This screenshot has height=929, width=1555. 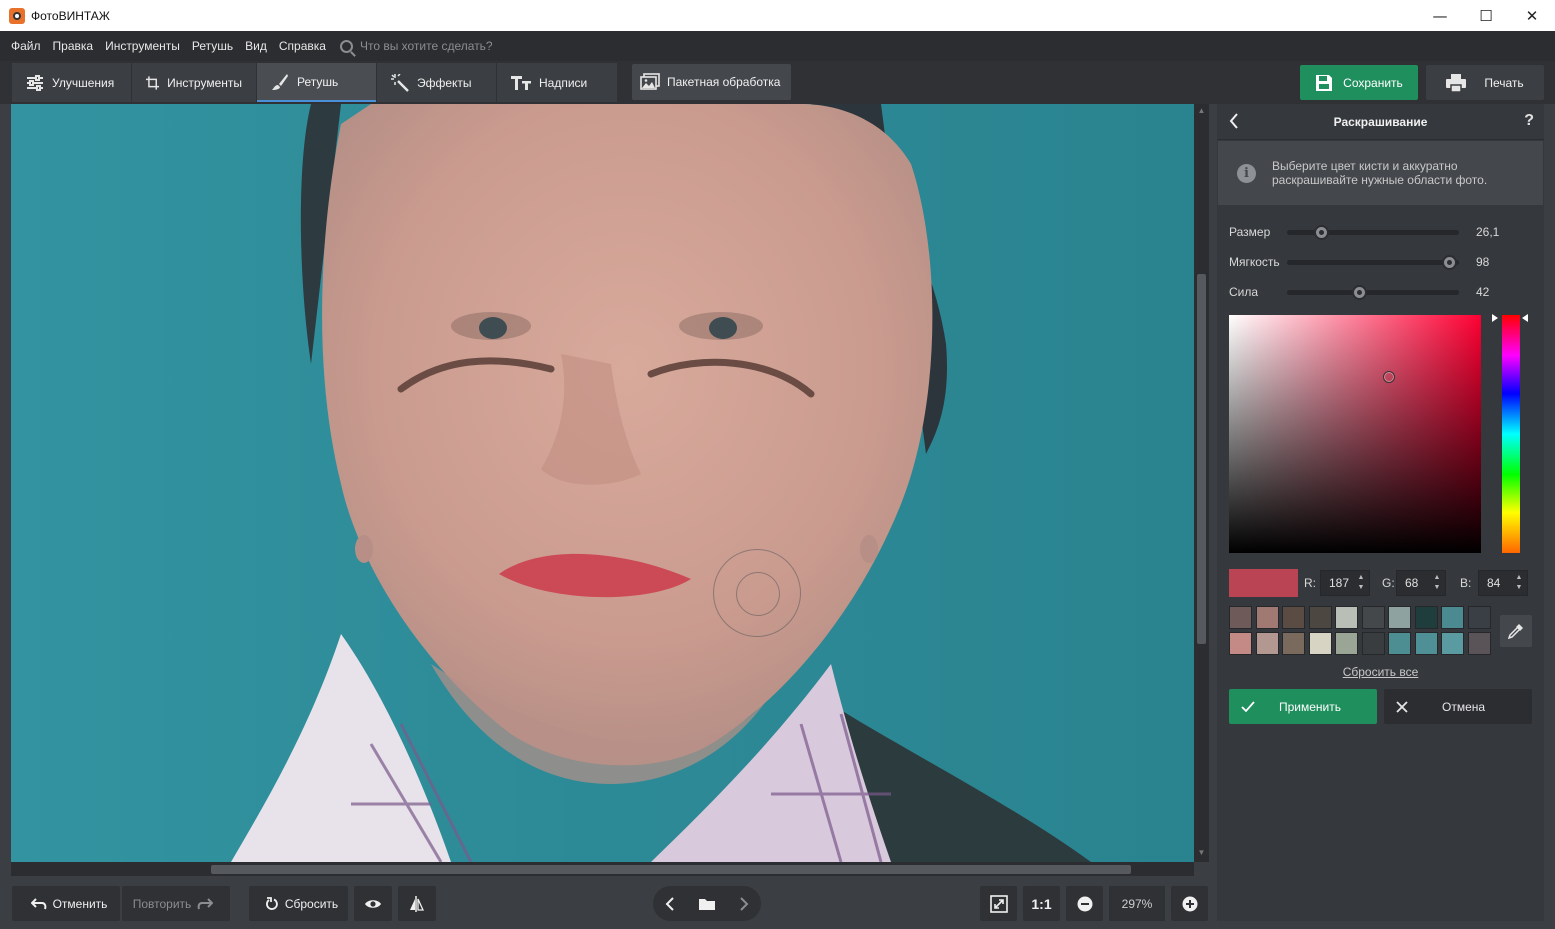 I want to click on slider-value: 26,1, so click(x=1488, y=232).